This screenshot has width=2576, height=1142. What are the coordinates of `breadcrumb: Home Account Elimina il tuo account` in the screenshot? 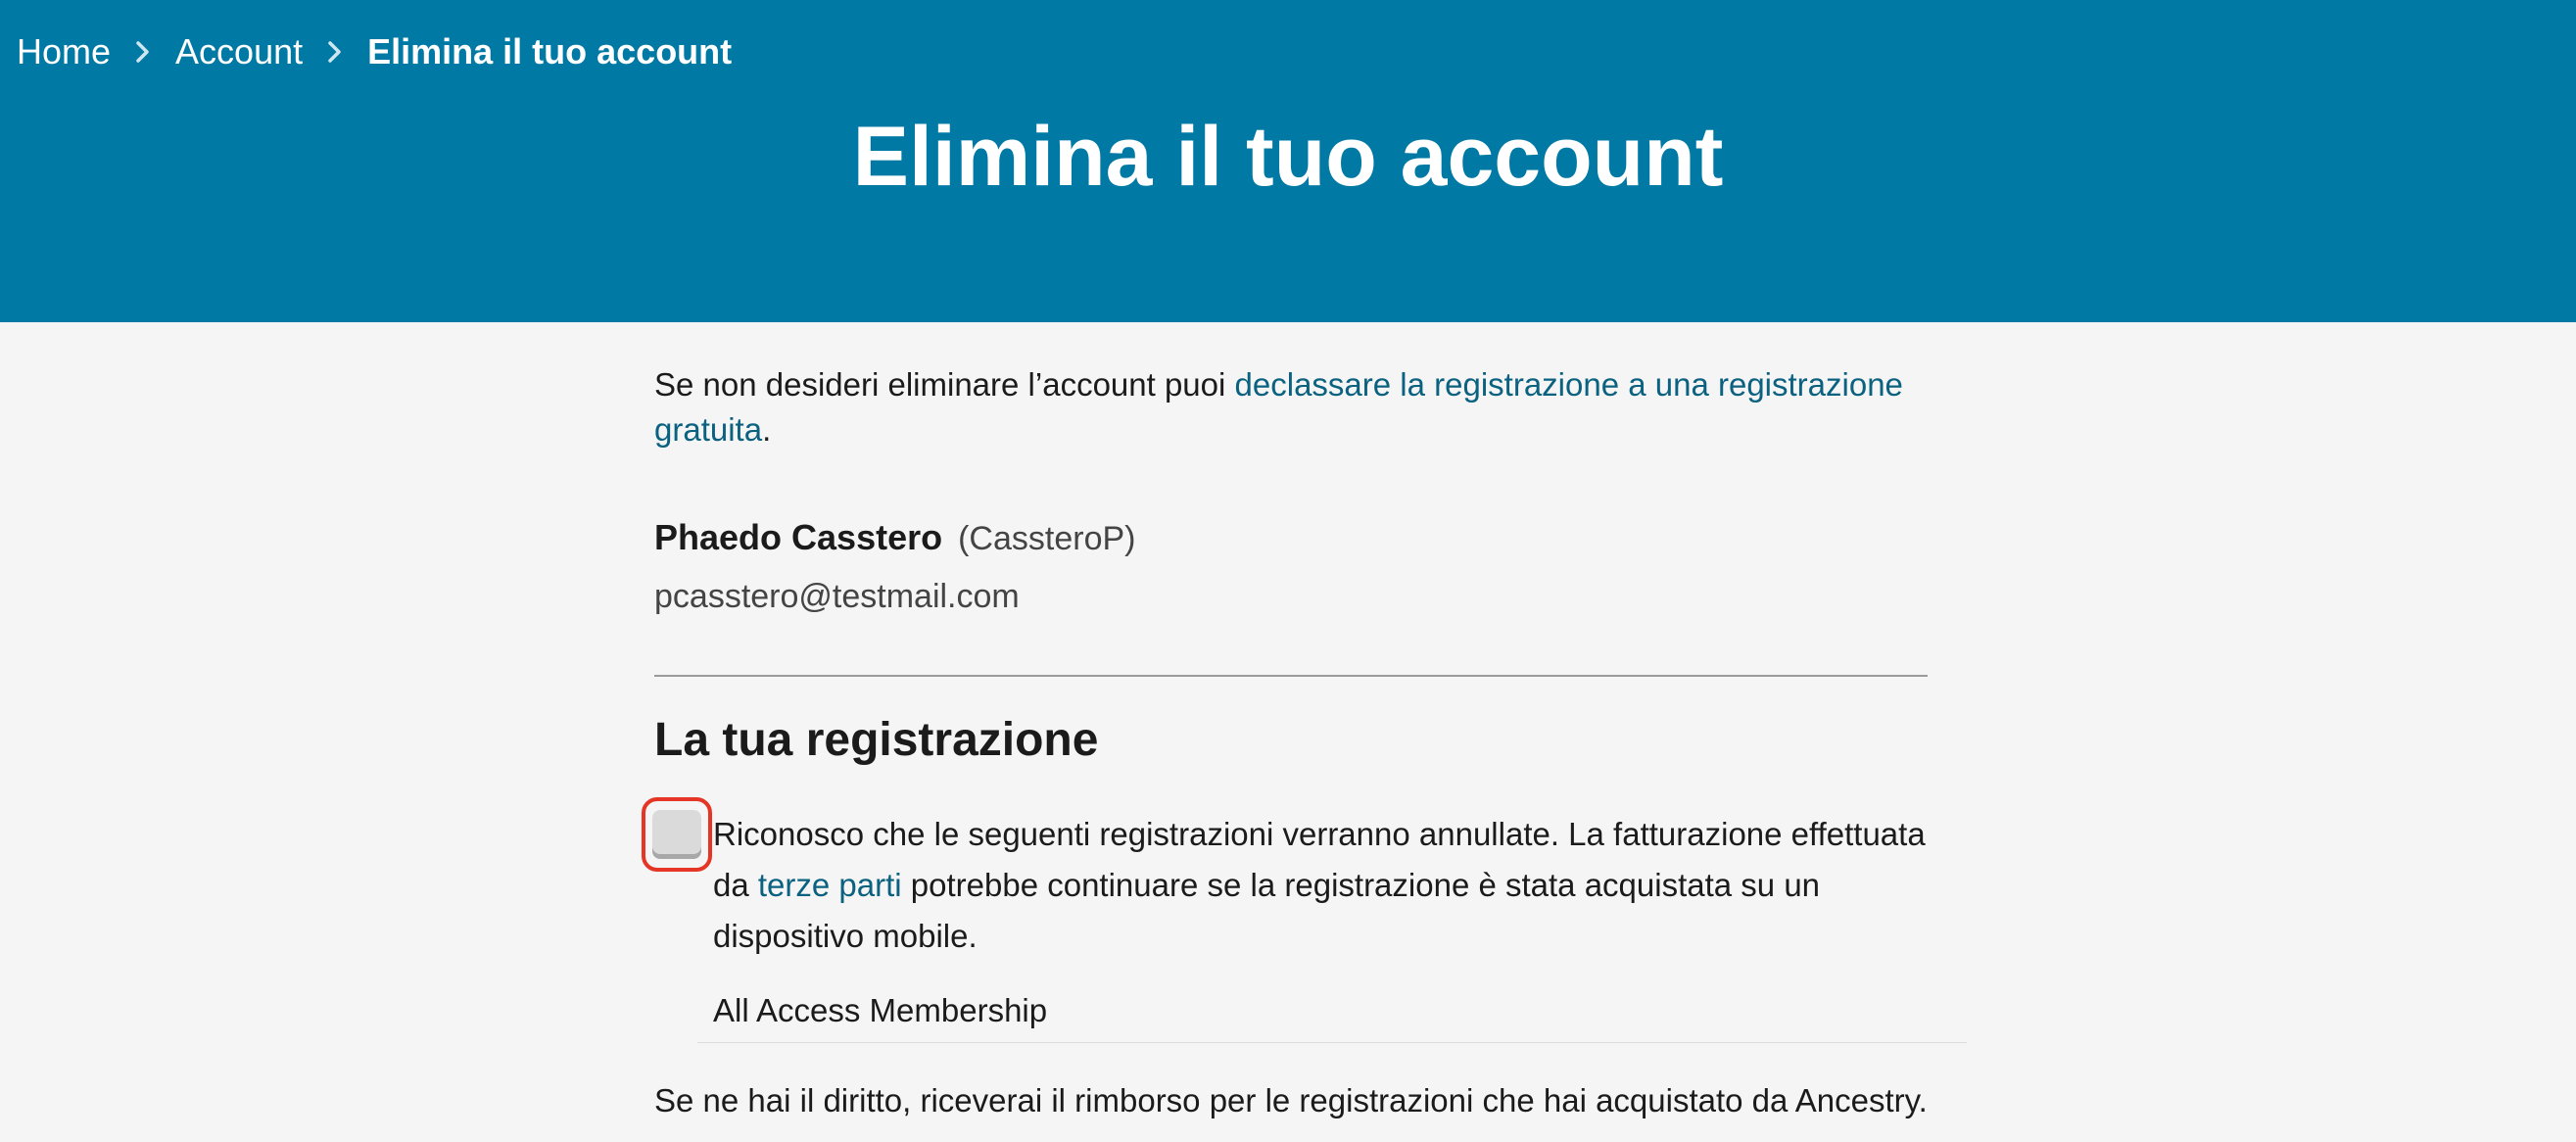 It's located at (375, 51).